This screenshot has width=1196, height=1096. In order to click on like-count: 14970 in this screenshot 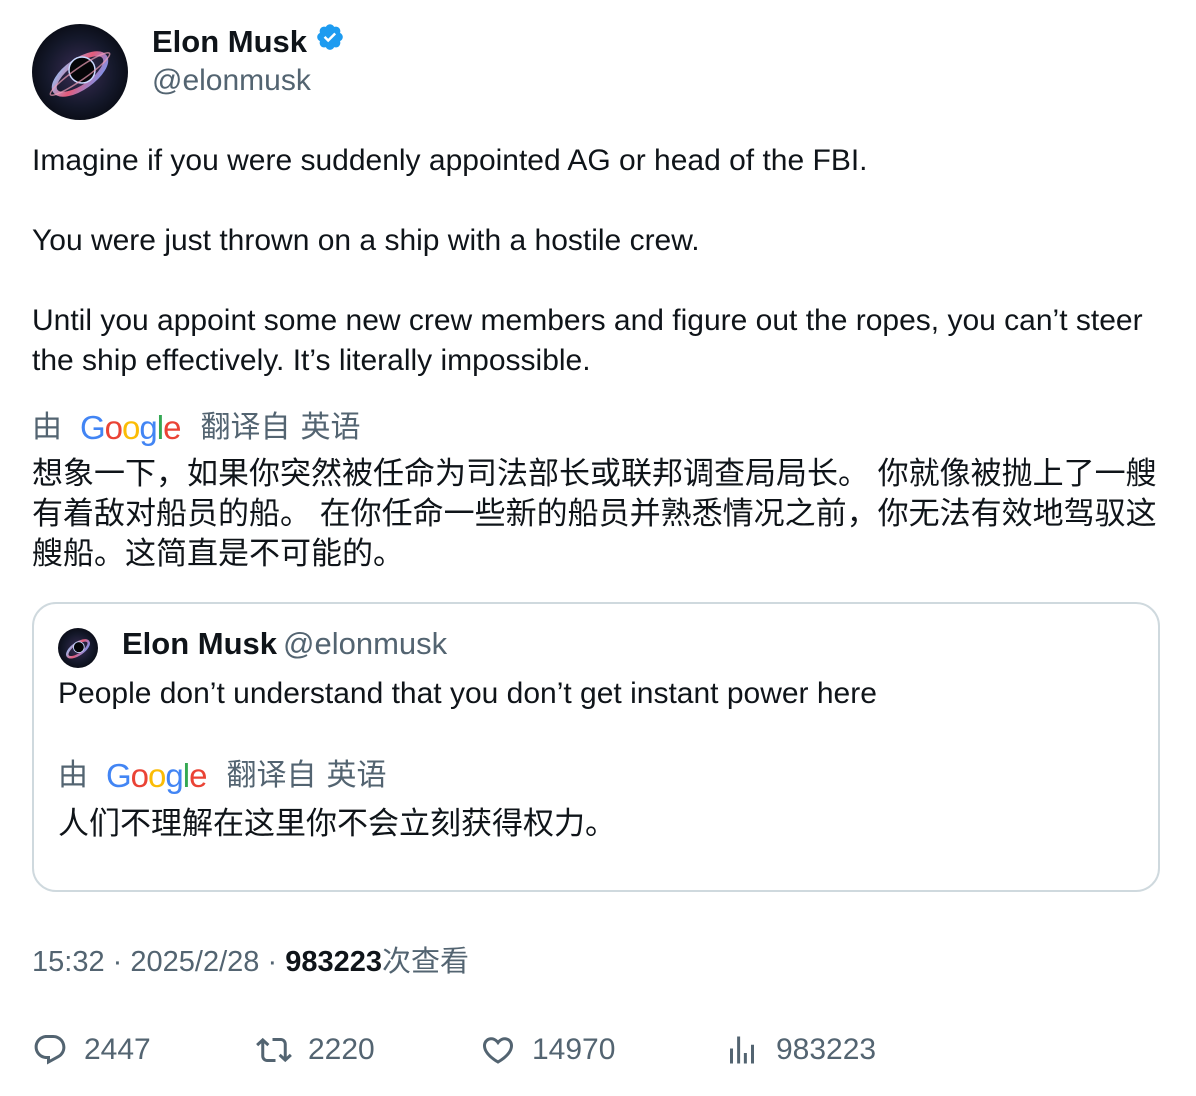, I will do `click(574, 1049)`.